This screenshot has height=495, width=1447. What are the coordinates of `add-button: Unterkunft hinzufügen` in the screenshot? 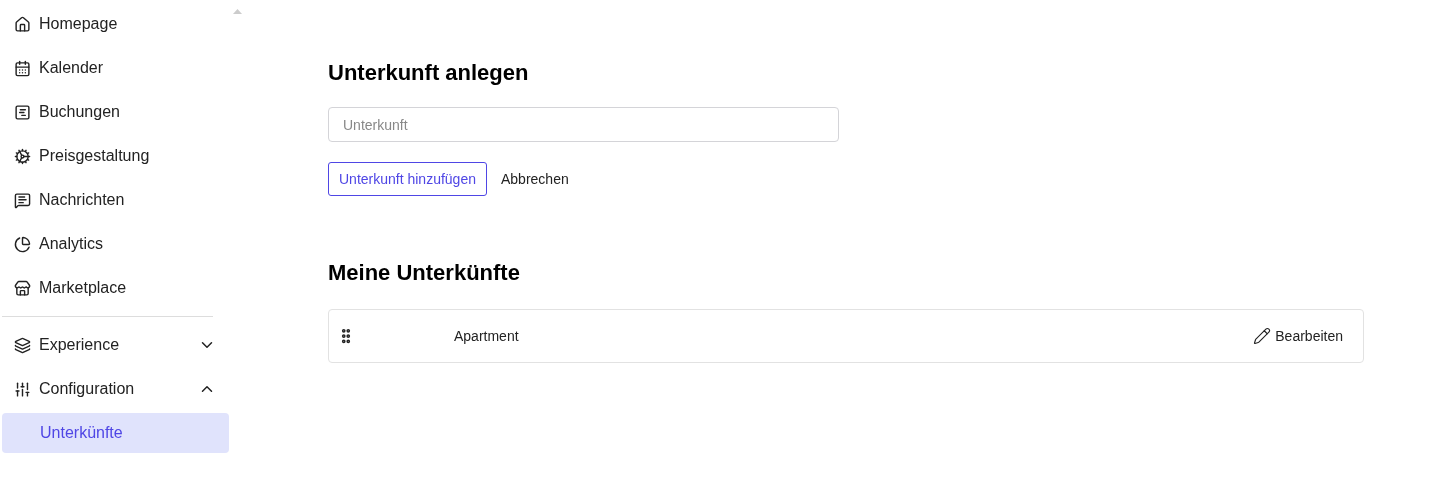 It's located at (407, 179).